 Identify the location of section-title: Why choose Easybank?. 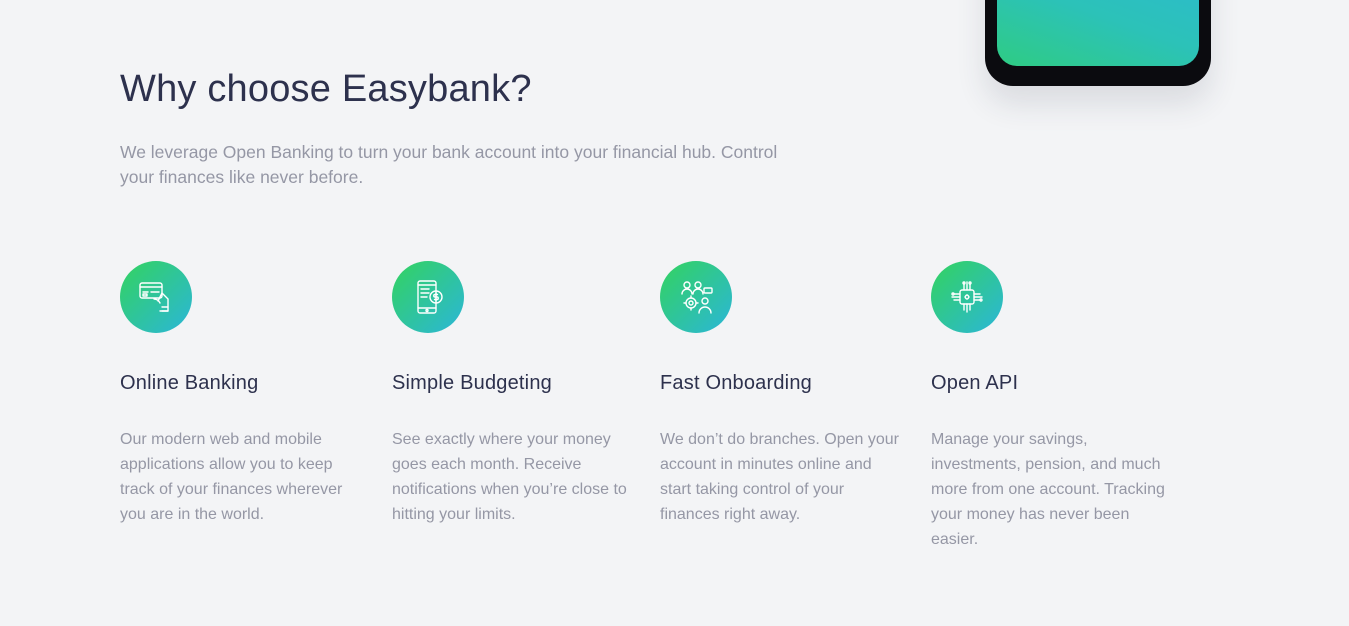
(326, 89).